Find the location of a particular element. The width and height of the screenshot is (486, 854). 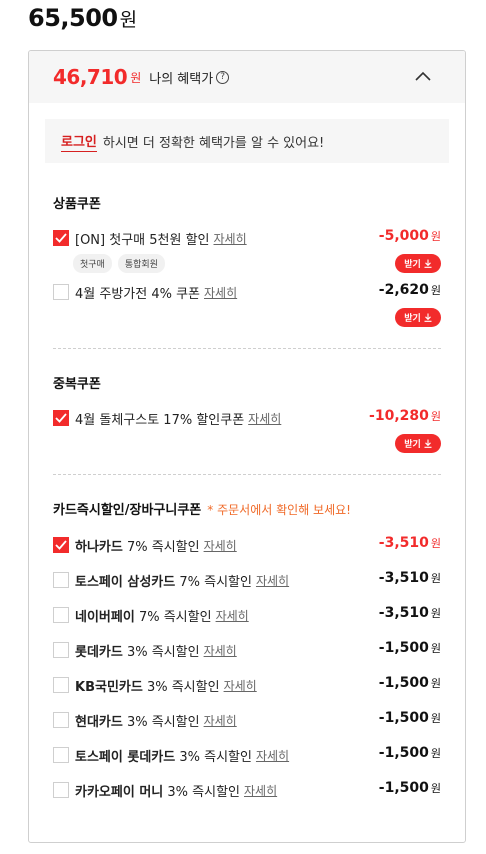

card-name: 하나카드 is located at coordinates (99, 547).